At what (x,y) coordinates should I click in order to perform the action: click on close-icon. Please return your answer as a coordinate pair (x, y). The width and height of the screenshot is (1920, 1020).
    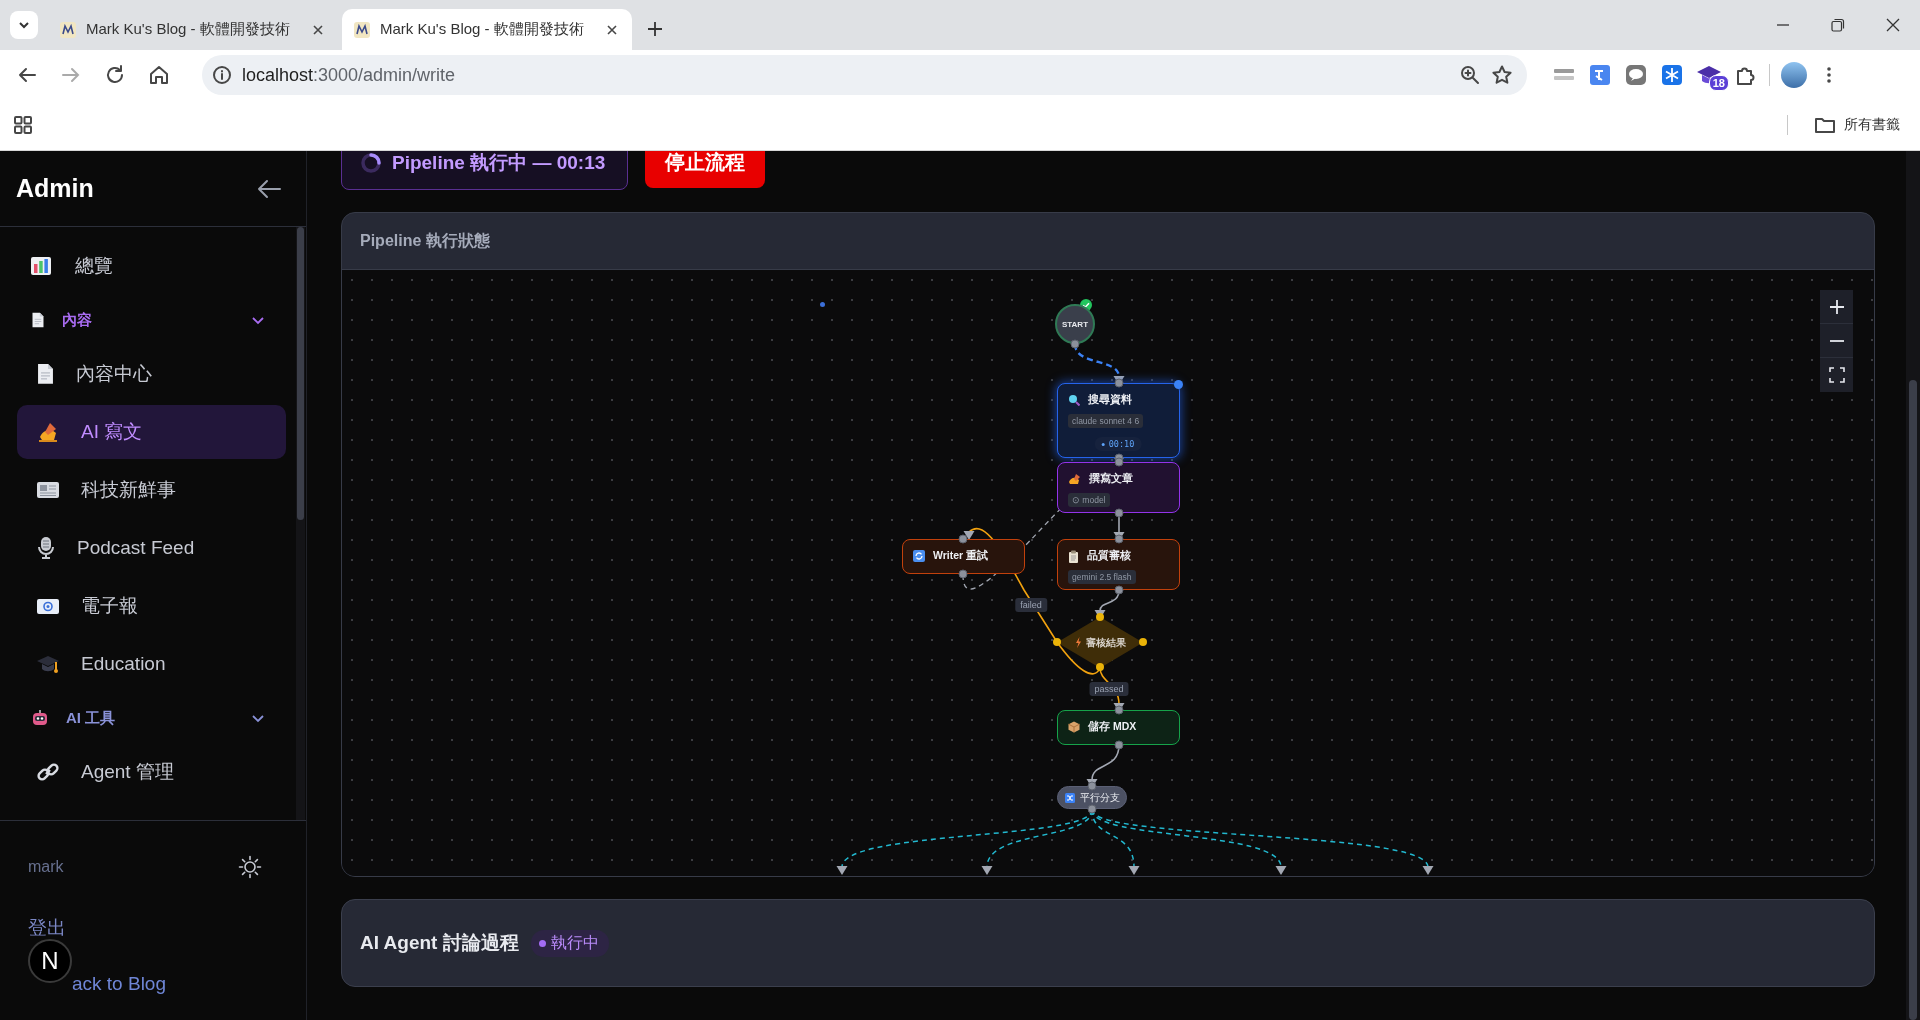
    Looking at the image, I should click on (1892, 25).